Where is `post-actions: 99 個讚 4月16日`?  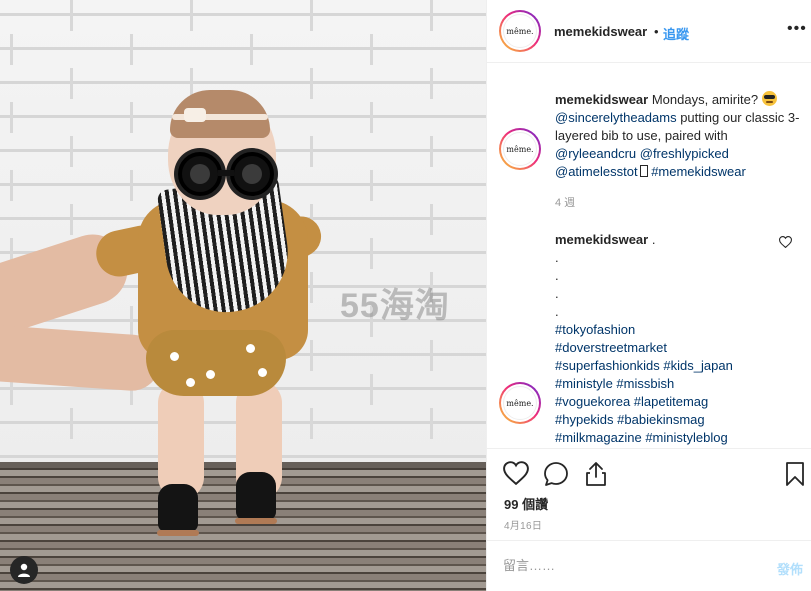
post-actions: 99 個讚 4月16日 is located at coordinates (649, 494).